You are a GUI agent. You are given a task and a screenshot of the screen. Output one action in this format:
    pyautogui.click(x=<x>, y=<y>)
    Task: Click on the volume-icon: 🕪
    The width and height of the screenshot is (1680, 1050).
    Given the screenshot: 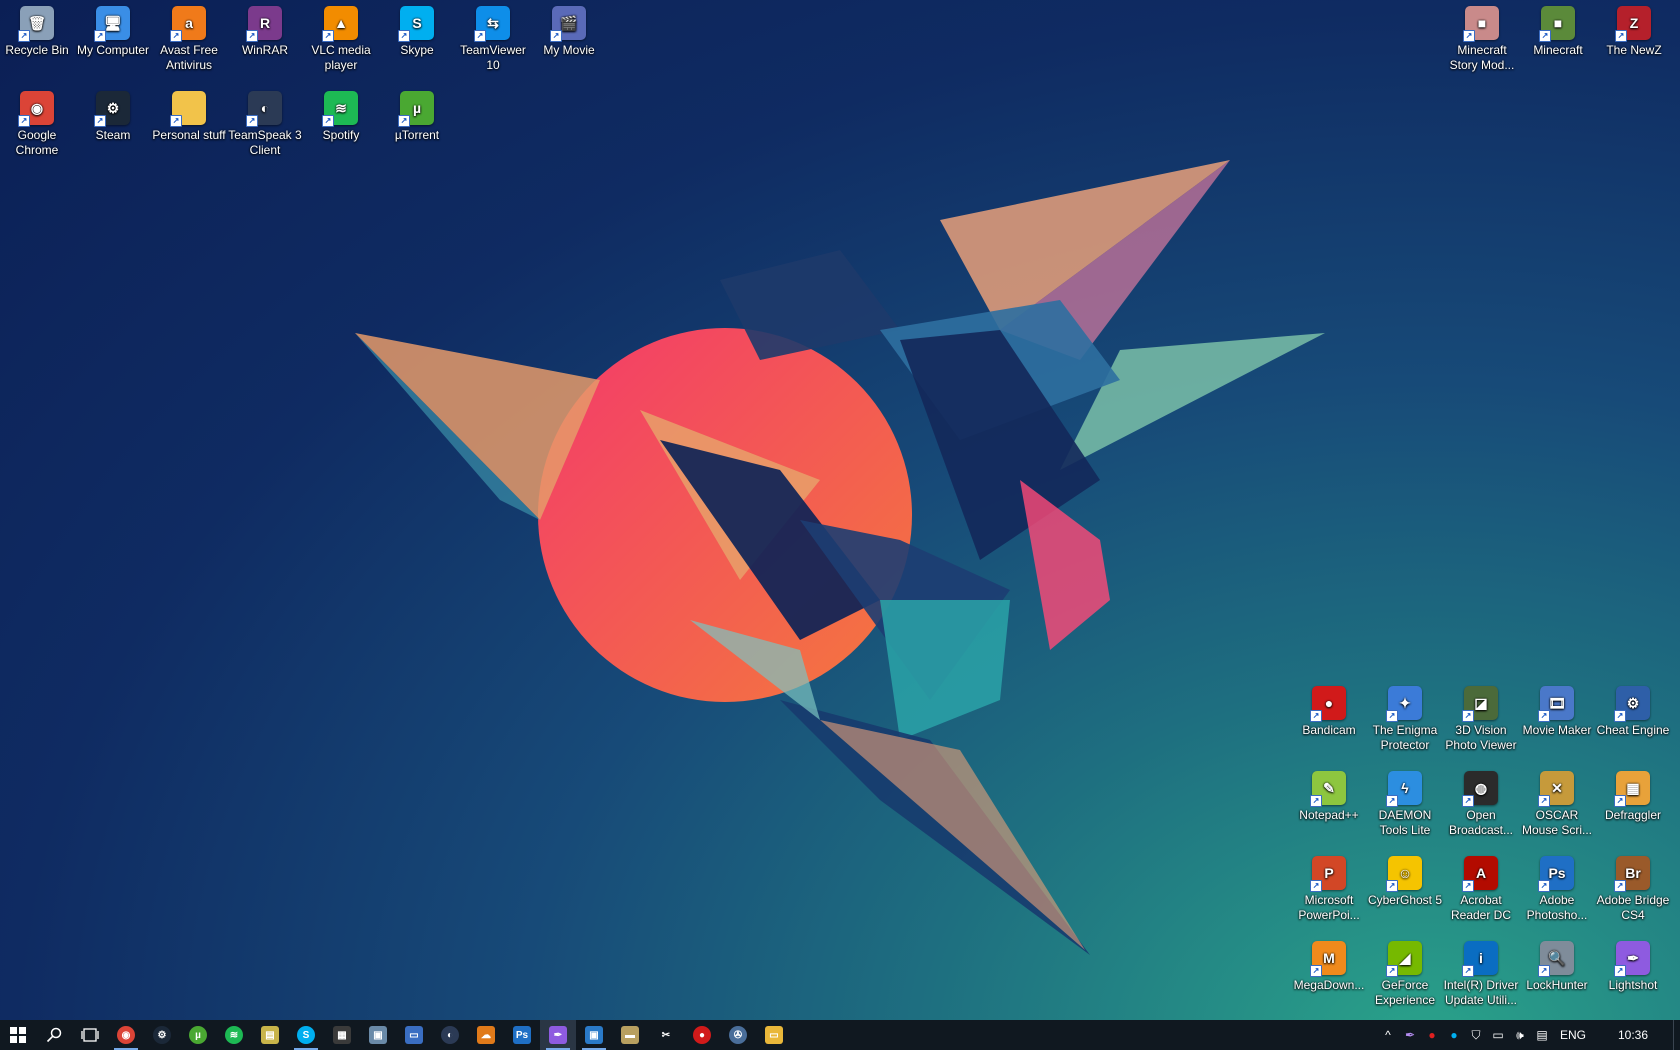 What is the action you would take?
    pyautogui.click(x=1520, y=1034)
    